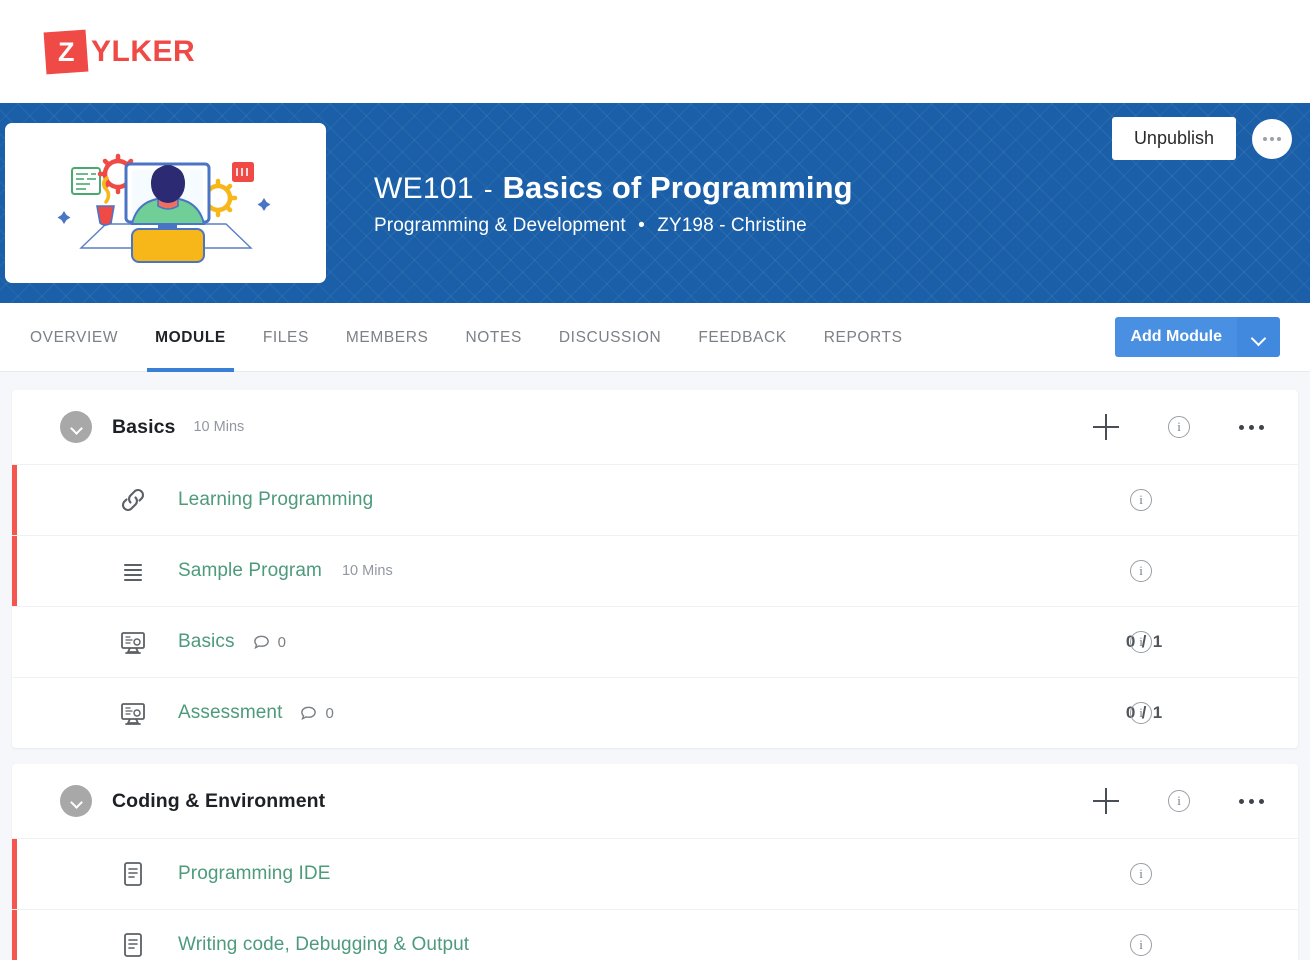 The width and height of the screenshot is (1310, 960). I want to click on banner-more-button, so click(1272, 138).